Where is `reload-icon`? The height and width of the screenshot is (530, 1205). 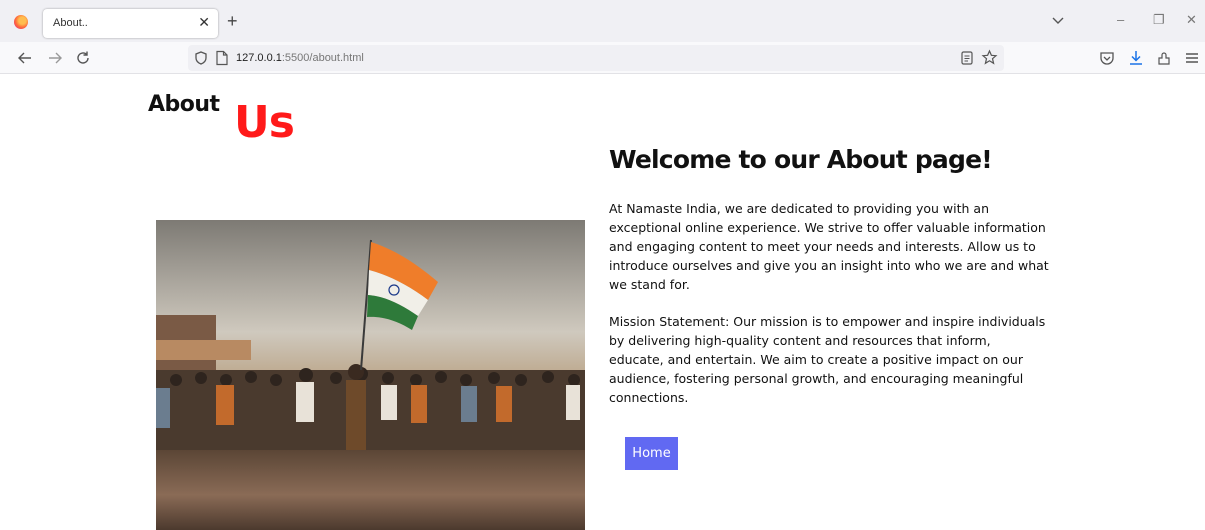 reload-icon is located at coordinates (83, 58).